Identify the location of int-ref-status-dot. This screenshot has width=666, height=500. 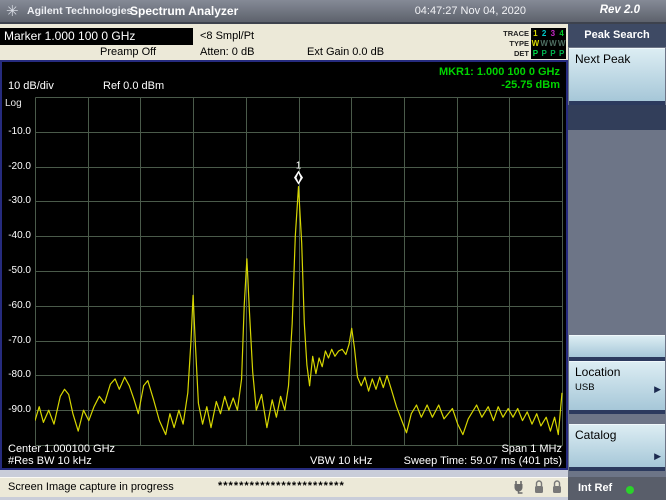
(630, 490).